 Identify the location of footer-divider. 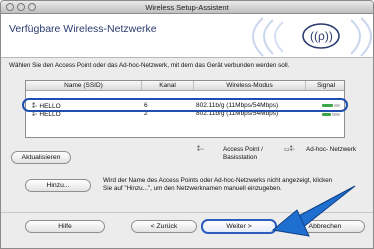
(187, 212).